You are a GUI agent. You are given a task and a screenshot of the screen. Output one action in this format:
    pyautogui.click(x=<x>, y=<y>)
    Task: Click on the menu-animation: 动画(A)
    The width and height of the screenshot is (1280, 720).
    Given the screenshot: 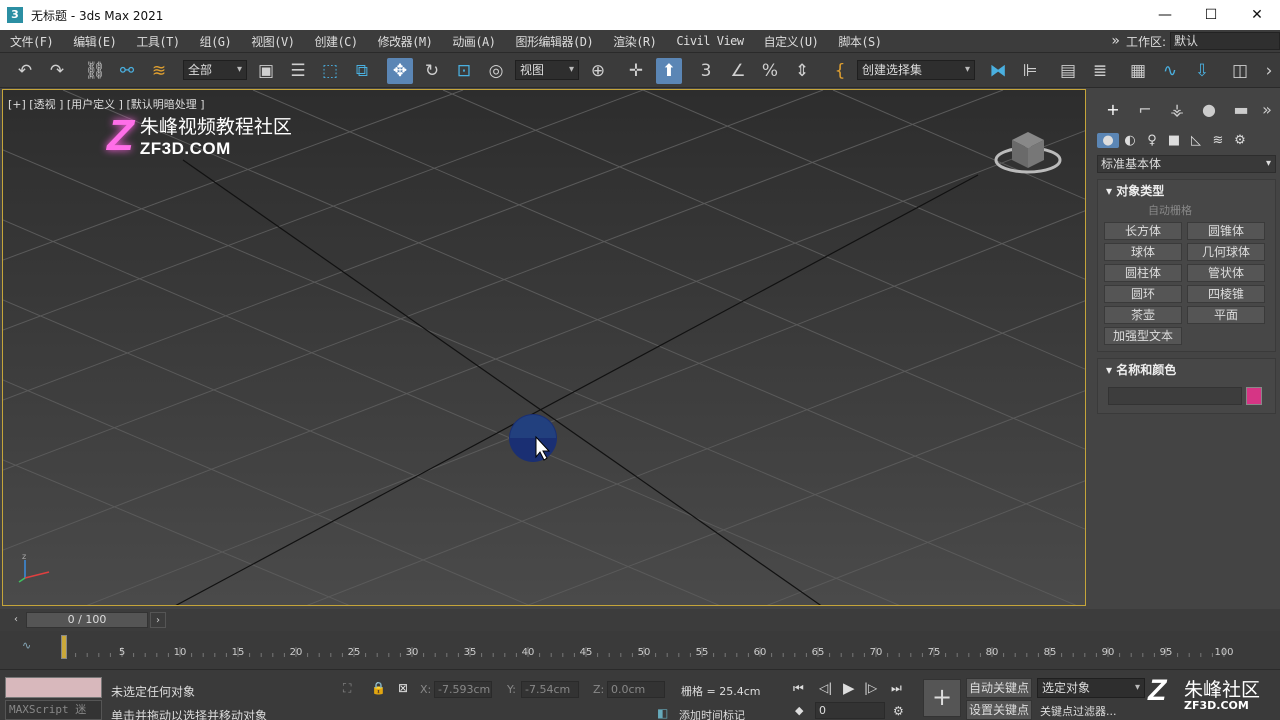 What is the action you would take?
    pyautogui.click(x=473, y=41)
    